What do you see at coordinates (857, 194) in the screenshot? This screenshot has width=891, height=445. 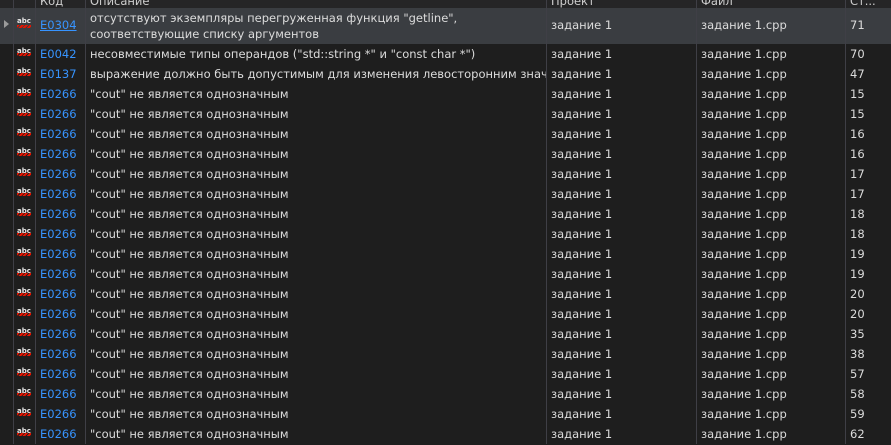 I see `error-line: 17` at bounding box center [857, 194].